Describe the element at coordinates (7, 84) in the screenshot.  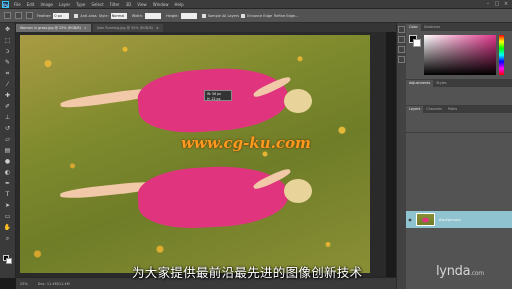
I see `eyedropper-tool-icon: ⁄` at that location.